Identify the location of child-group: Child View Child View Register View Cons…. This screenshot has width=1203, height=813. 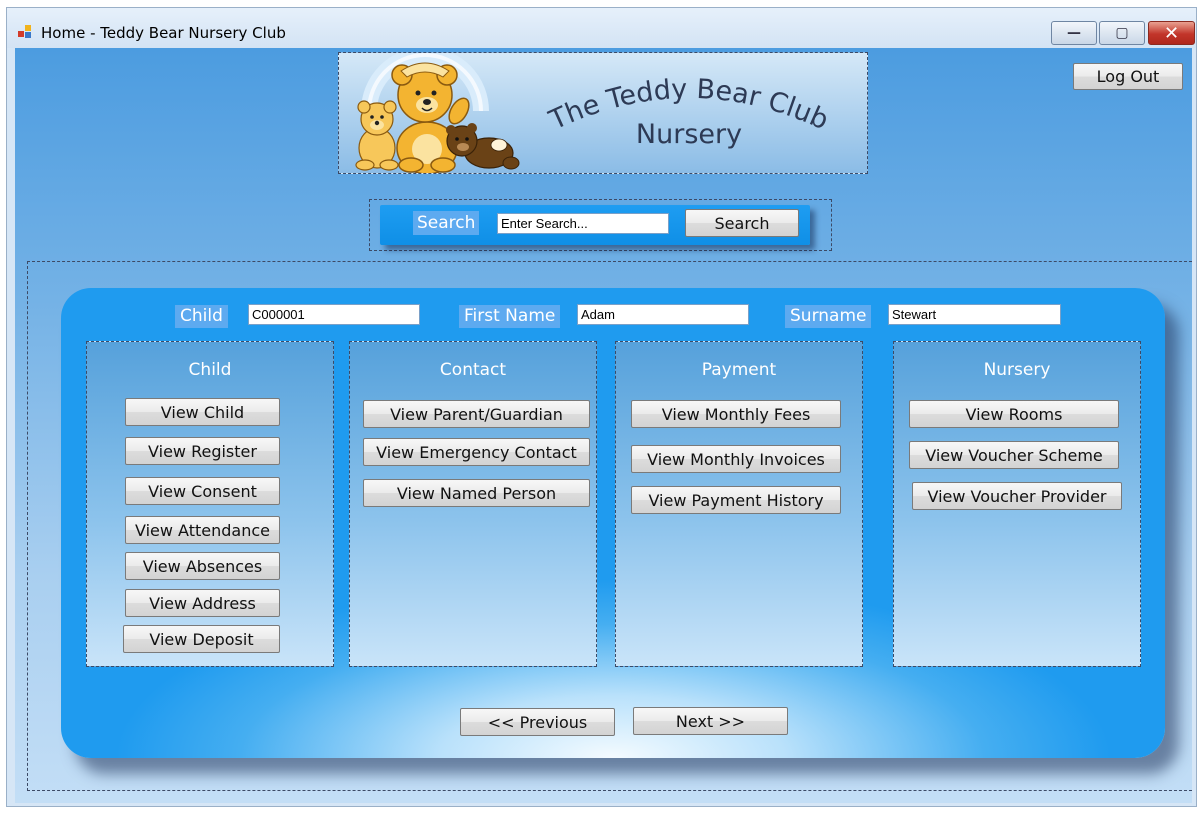
(210, 504).